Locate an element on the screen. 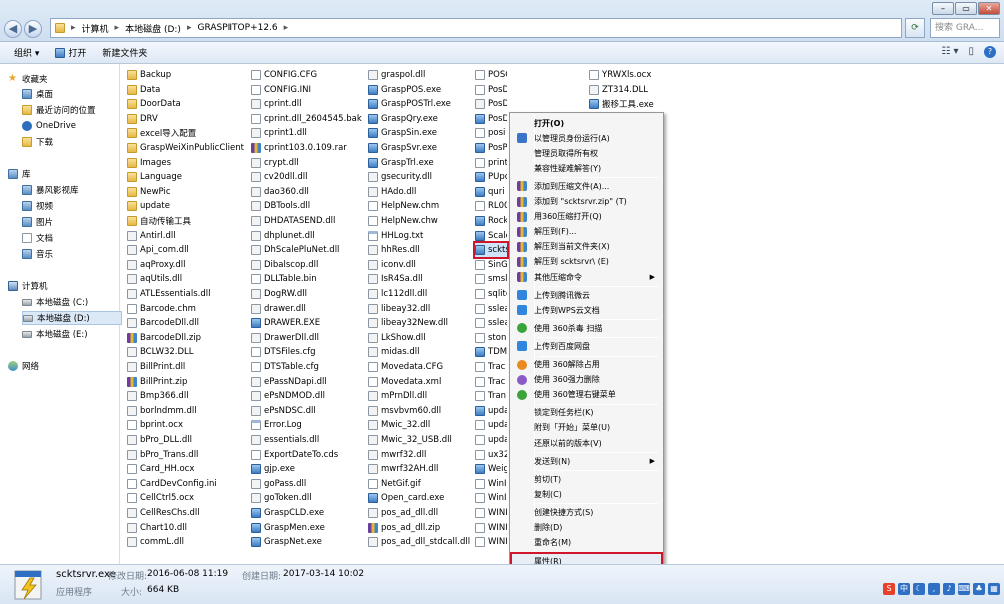 The width and height of the screenshot is (1004, 604). file-item: RL00 is located at coordinates (491, 206).